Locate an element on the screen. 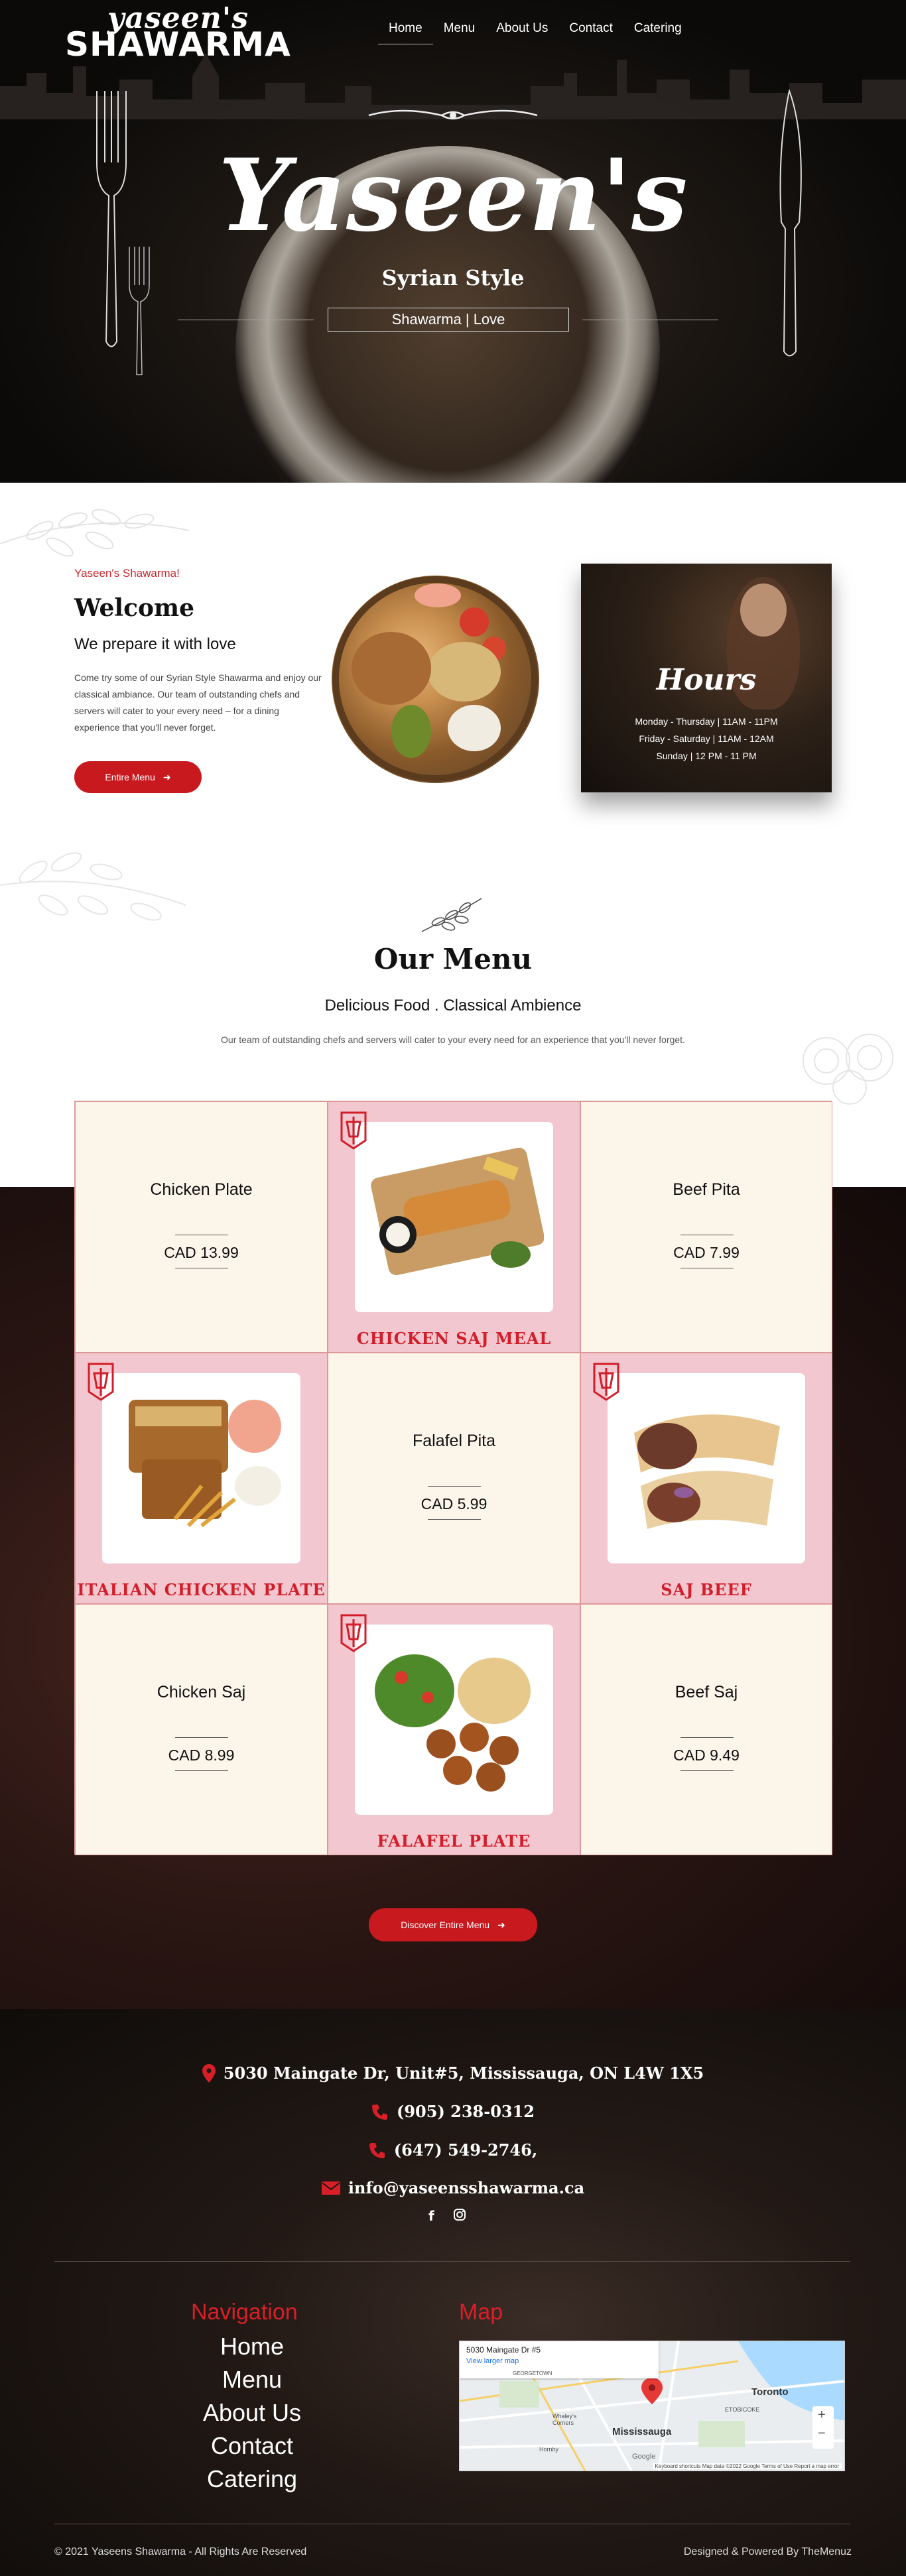 This screenshot has height=2576, width=906. map-view-larger-link: View larger map is located at coordinates (559, 2361).